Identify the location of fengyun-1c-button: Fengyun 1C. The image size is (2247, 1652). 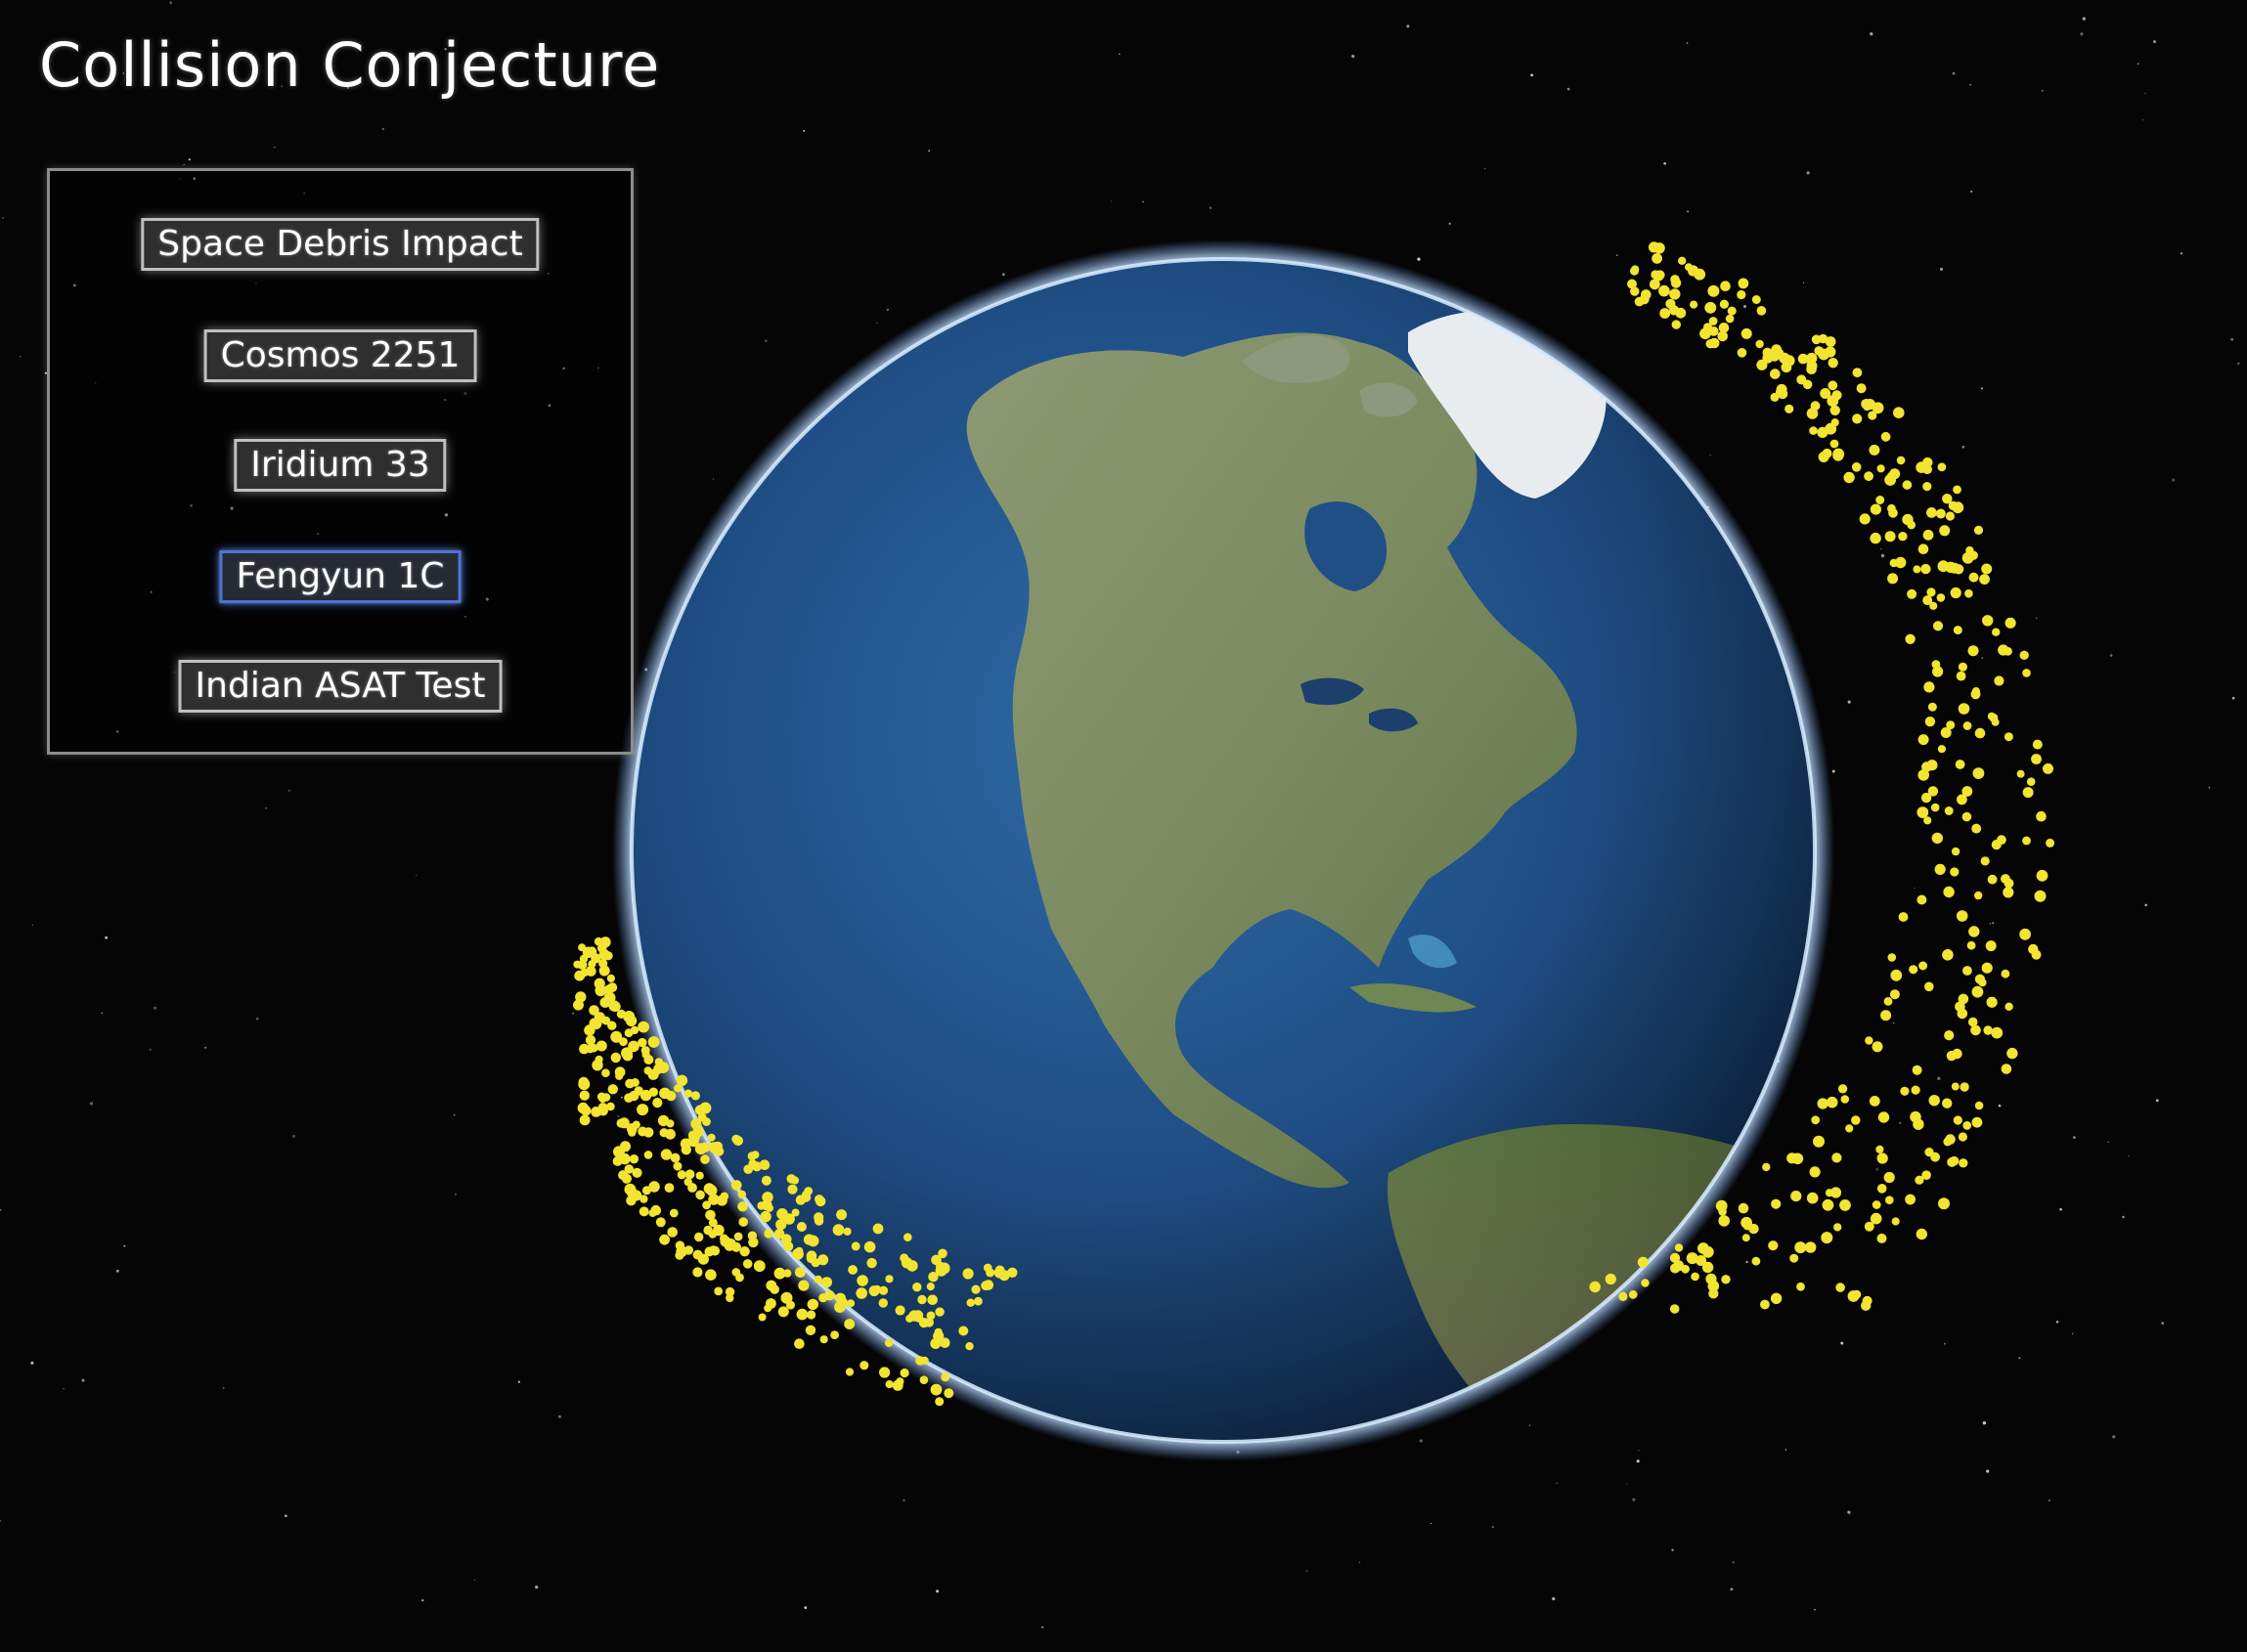
(340, 576).